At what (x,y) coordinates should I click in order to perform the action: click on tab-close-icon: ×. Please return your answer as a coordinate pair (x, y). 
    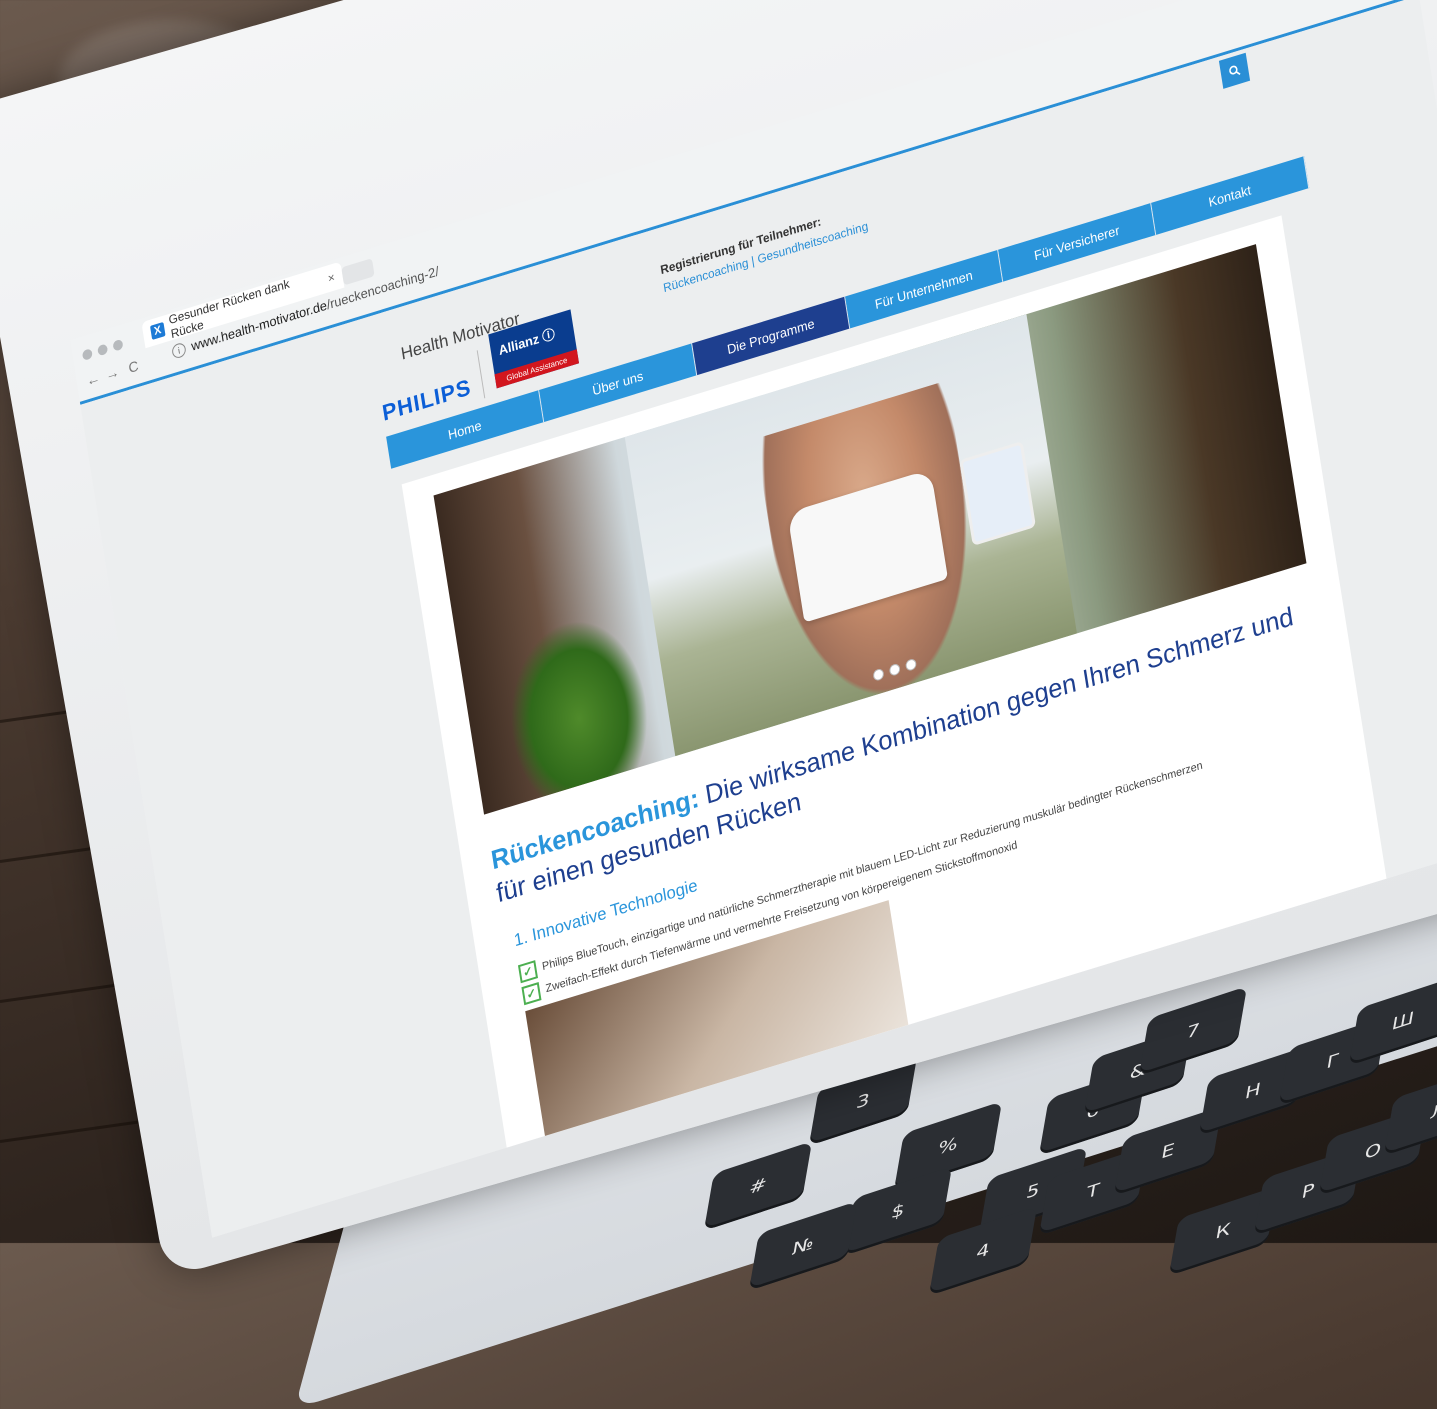
    Looking at the image, I should click on (331, 278).